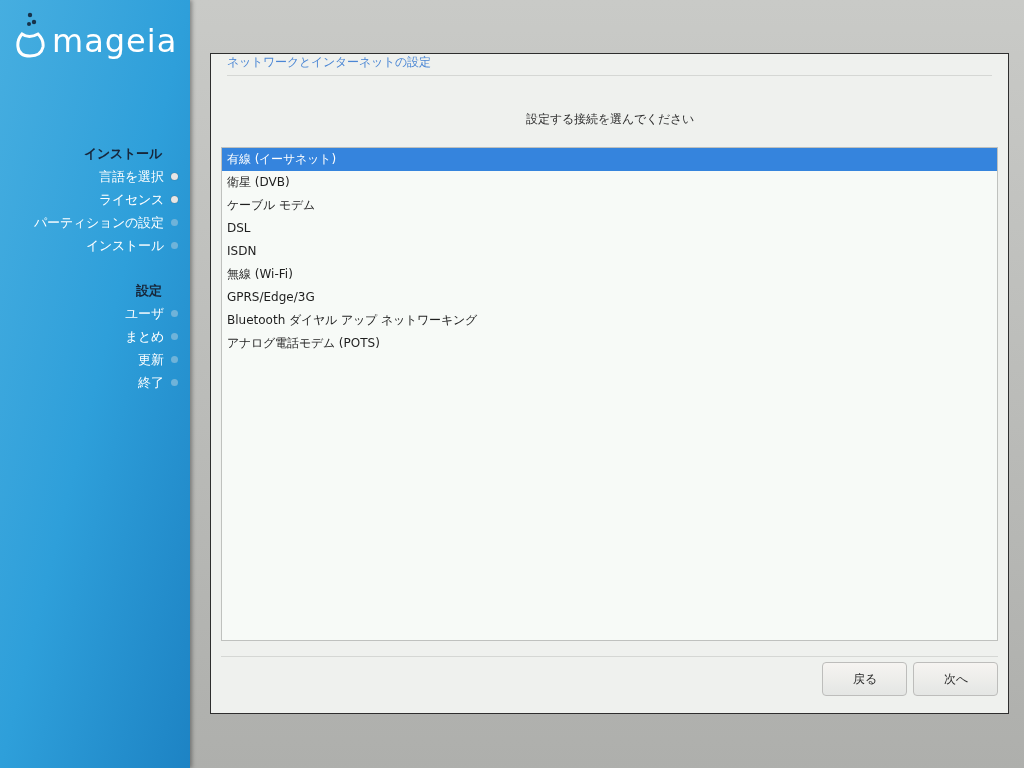 The image size is (1024, 768). What do you see at coordinates (609, 228) in the screenshot?
I see `list-item: DSL` at bounding box center [609, 228].